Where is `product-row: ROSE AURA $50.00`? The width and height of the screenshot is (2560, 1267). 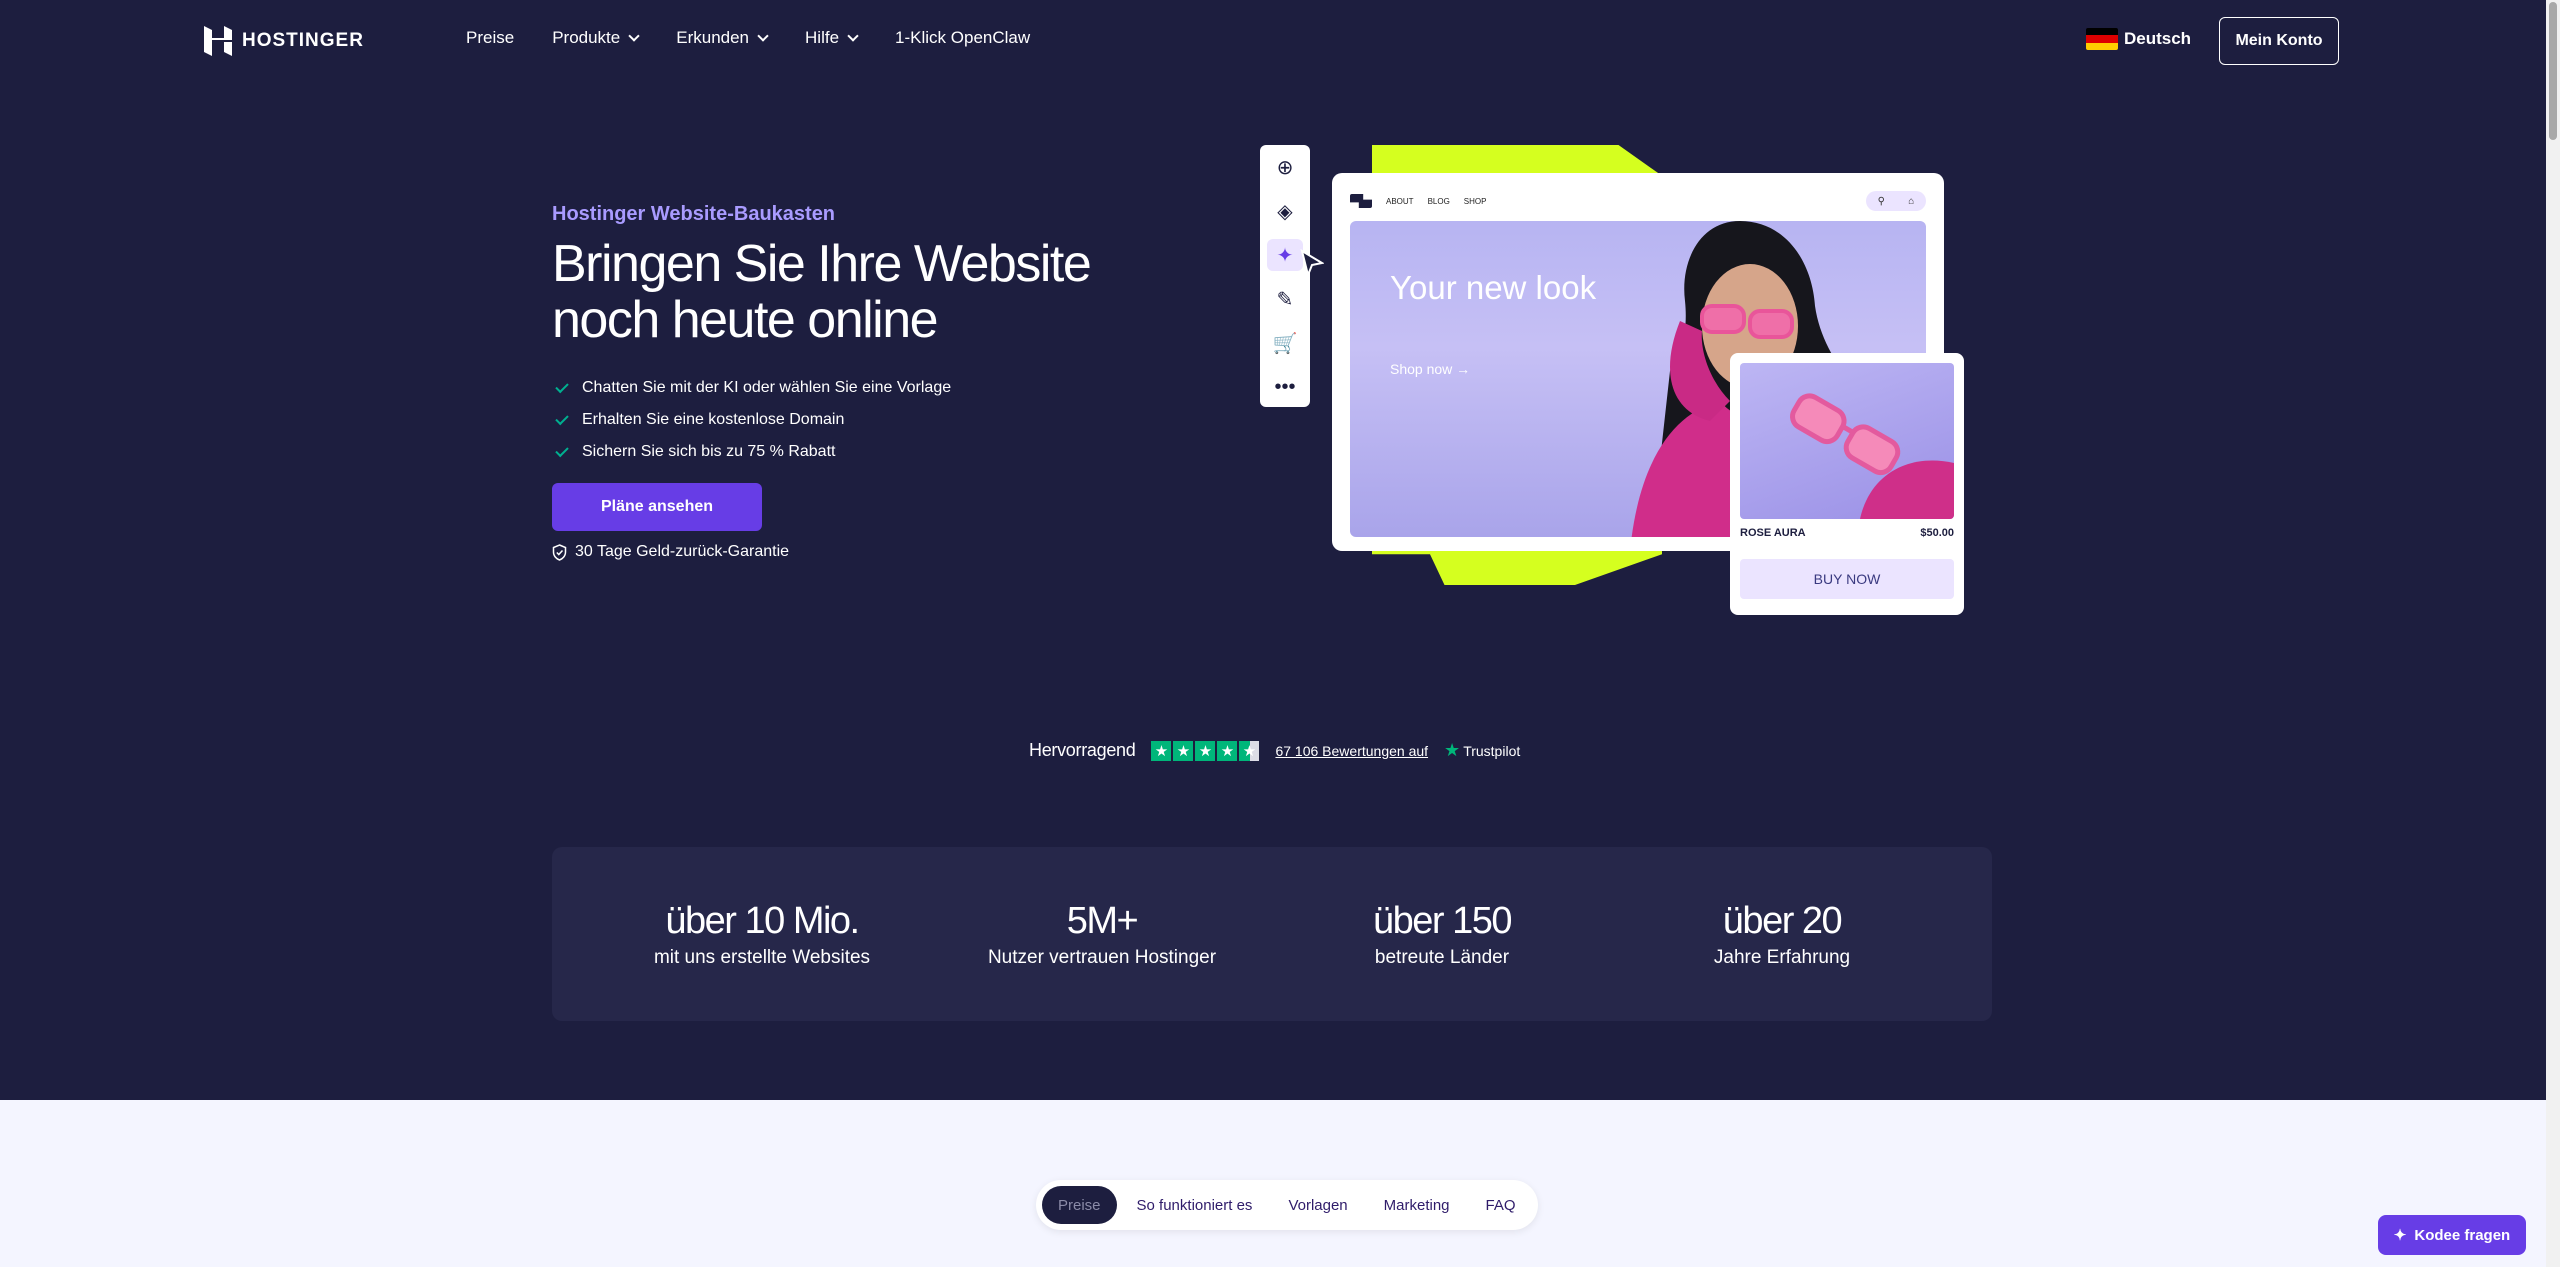
product-row: ROSE AURA $50.00 is located at coordinates (1847, 533).